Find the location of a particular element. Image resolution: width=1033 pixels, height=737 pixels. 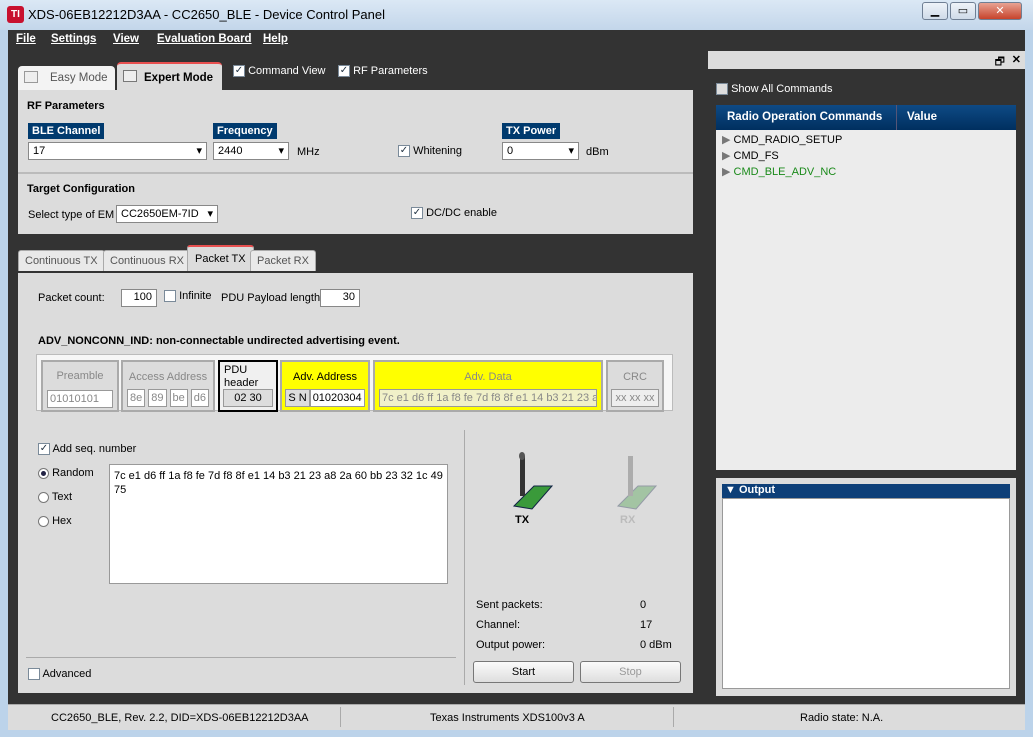

target-title: Target Configuration is located at coordinates (81, 189).